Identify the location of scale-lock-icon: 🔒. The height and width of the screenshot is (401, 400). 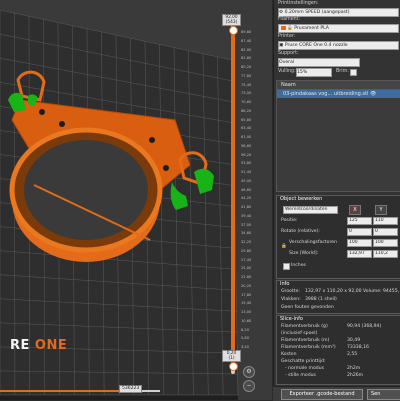
(284, 246).